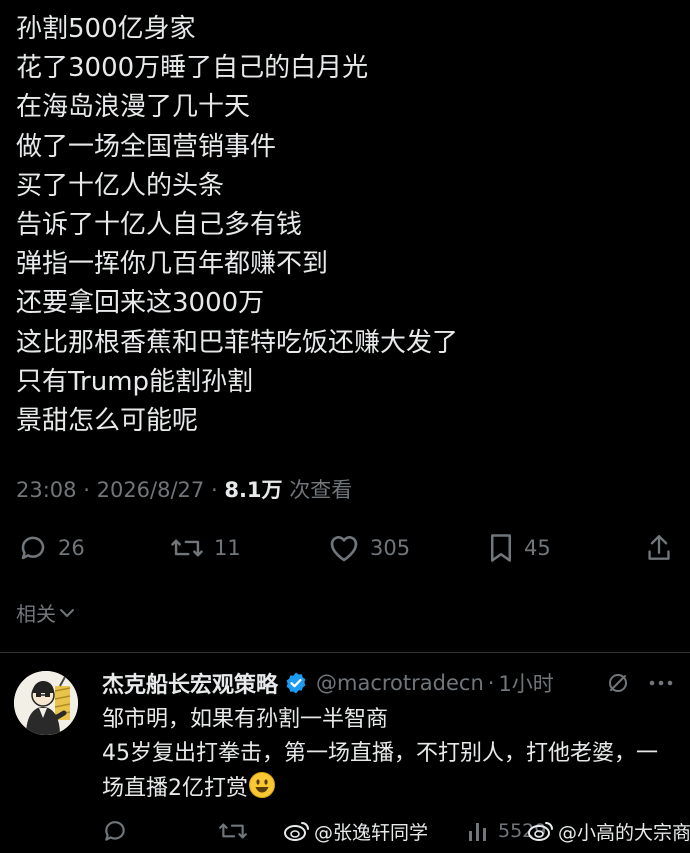  Describe the element at coordinates (296, 683) in the screenshot. I see `verified-badge-icon` at that location.